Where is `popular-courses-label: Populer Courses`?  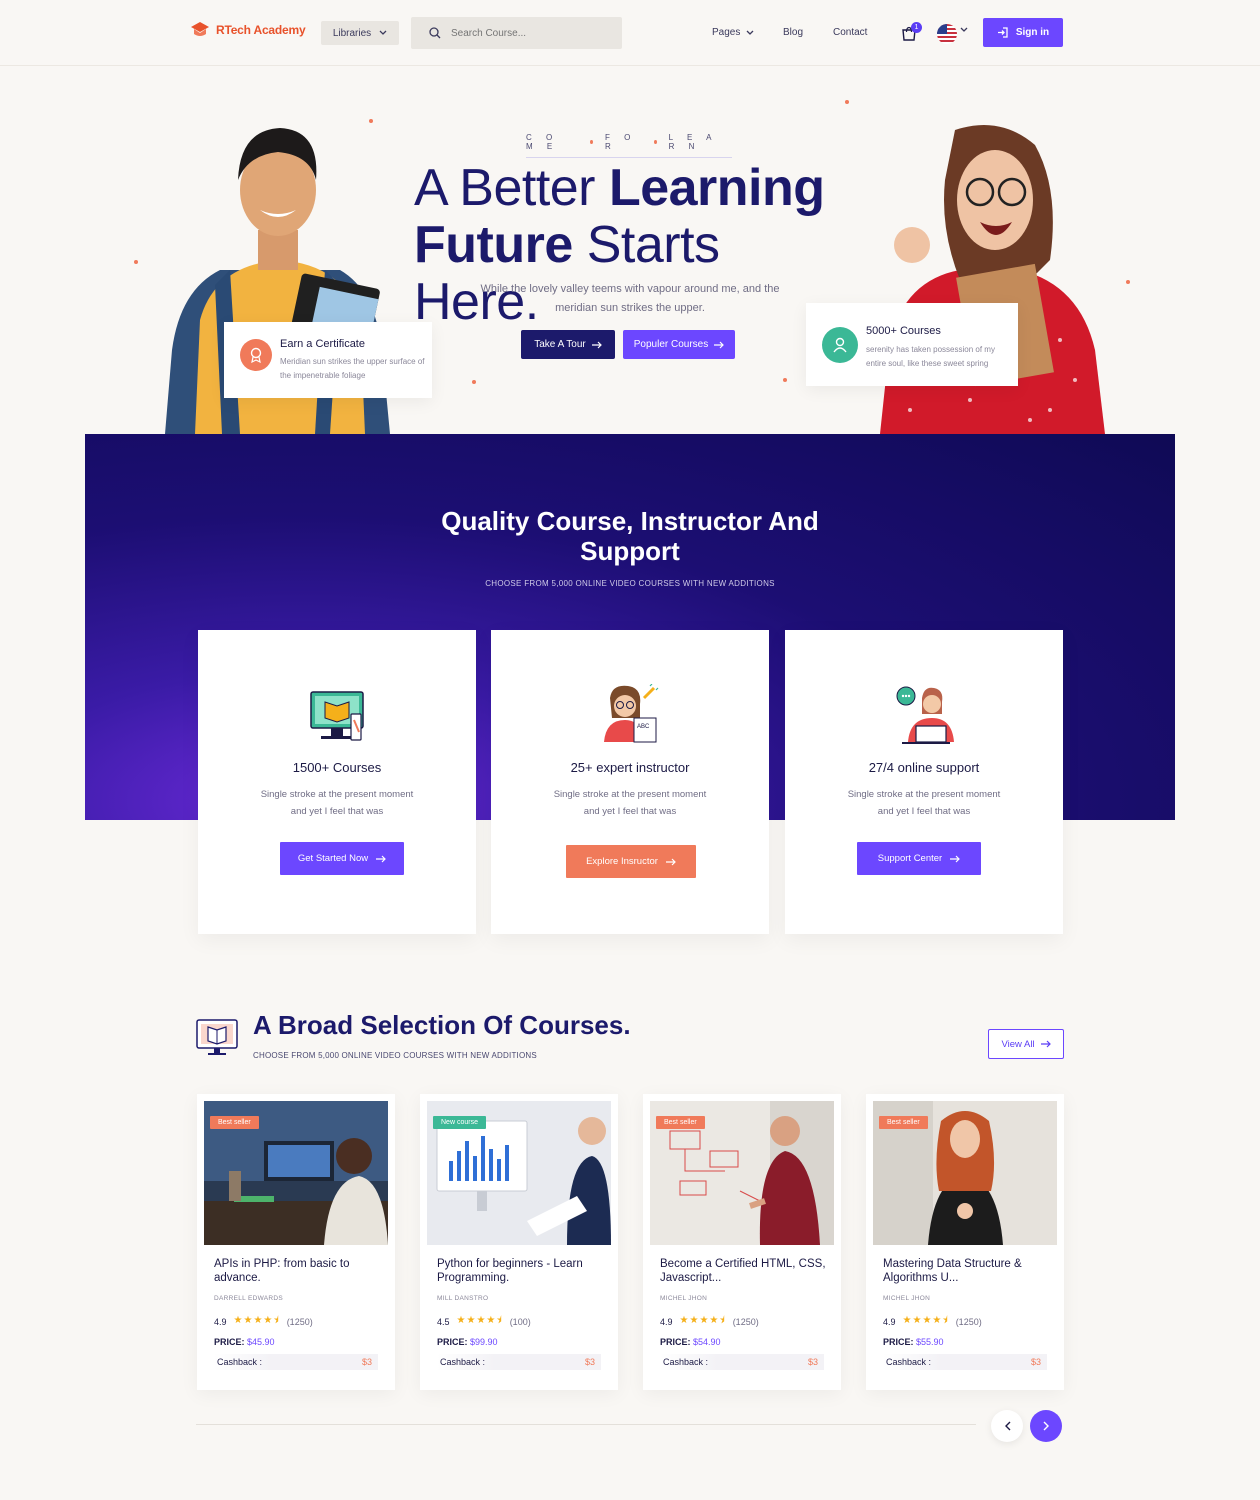 popular-courses-label: Populer Courses is located at coordinates (671, 344).